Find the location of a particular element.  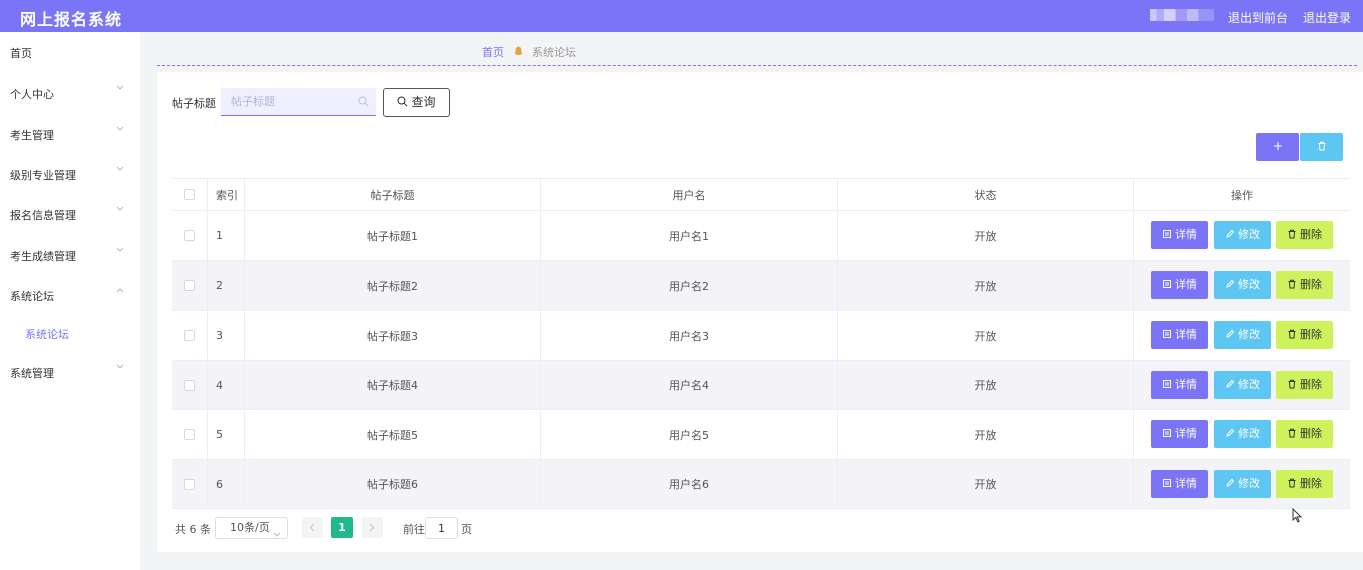

sidebar-item-candidate-management: 考生管理 is located at coordinates (70, 133).